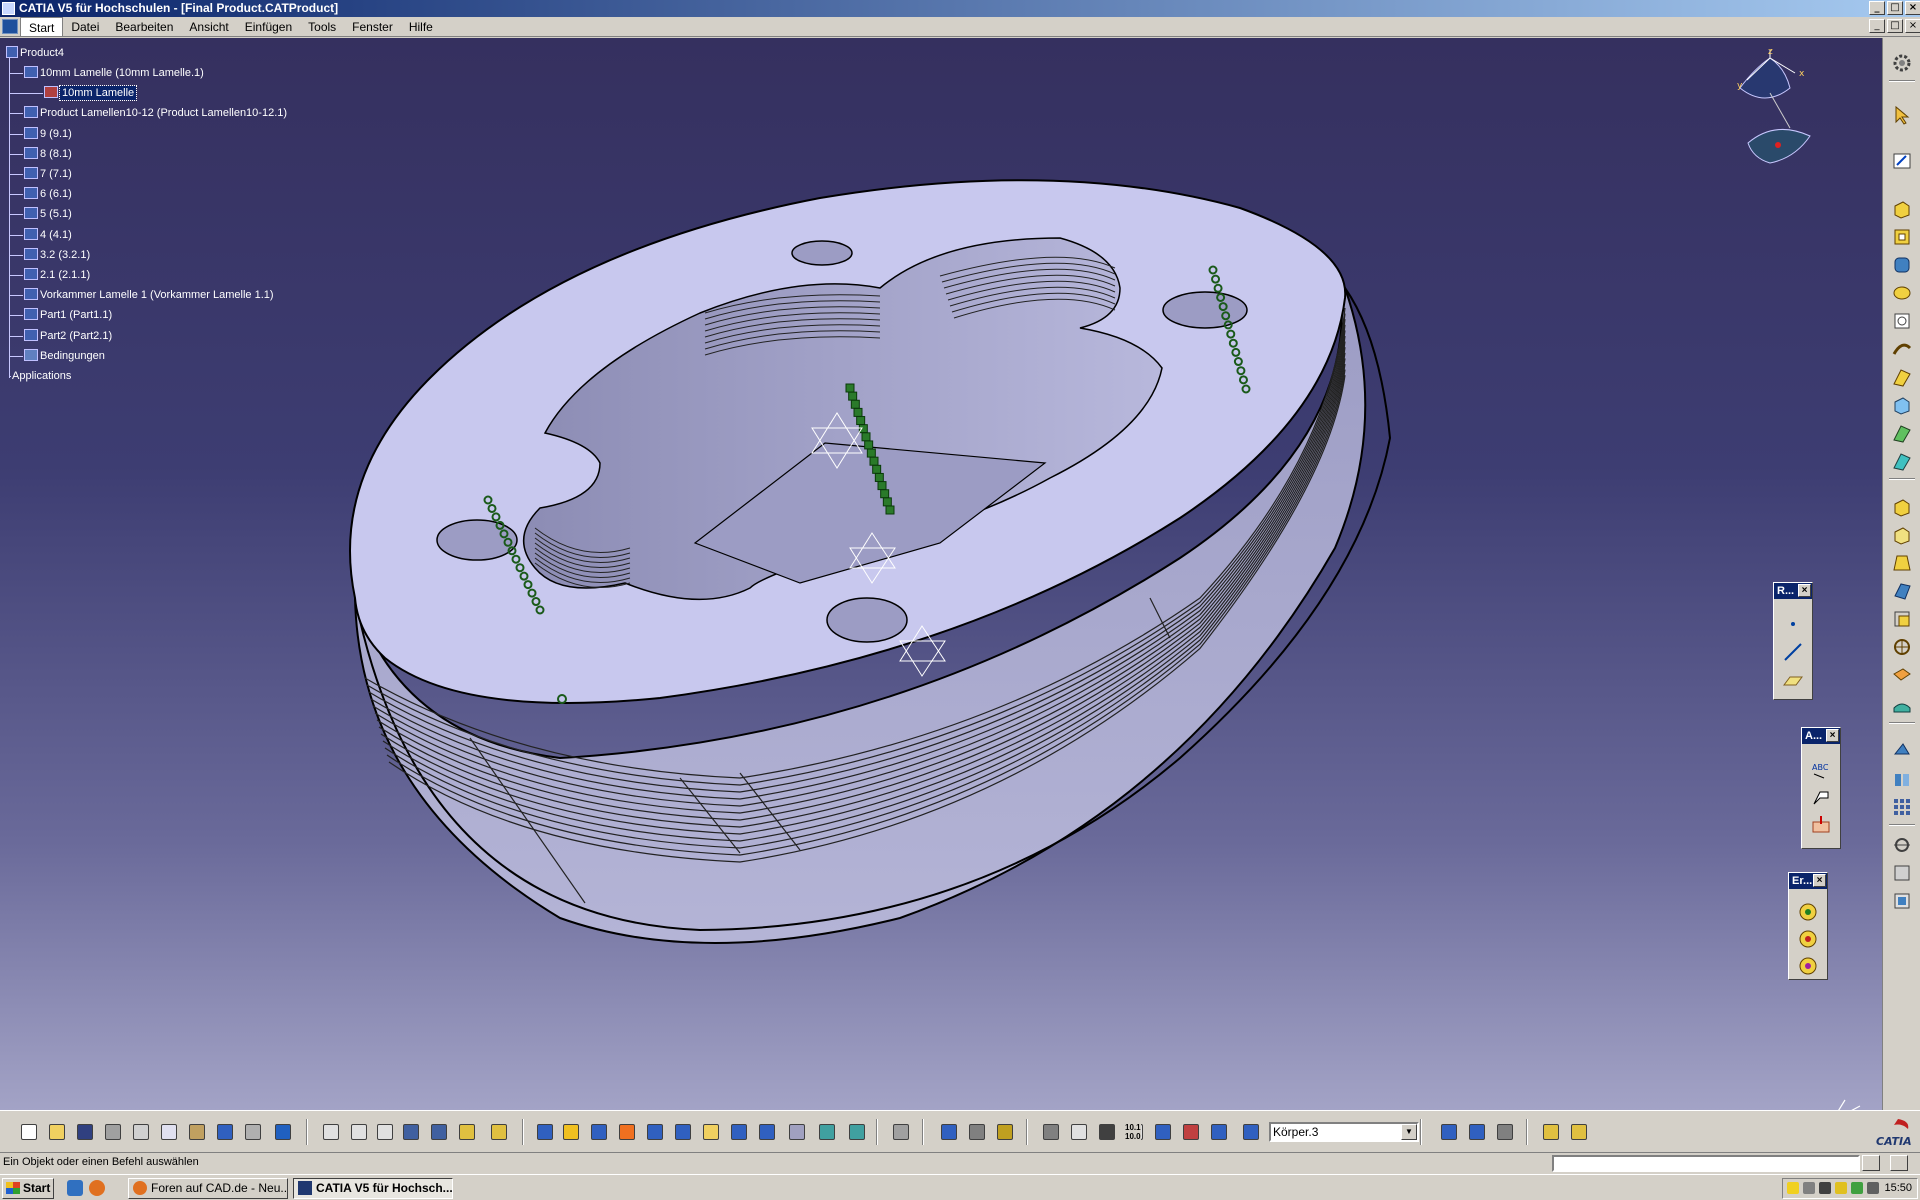 Image resolution: width=1920 pixels, height=1200 pixels. Describe the element at coordinates (822, 253) in the screenshot. I see `bolt-hole-top` at that location.